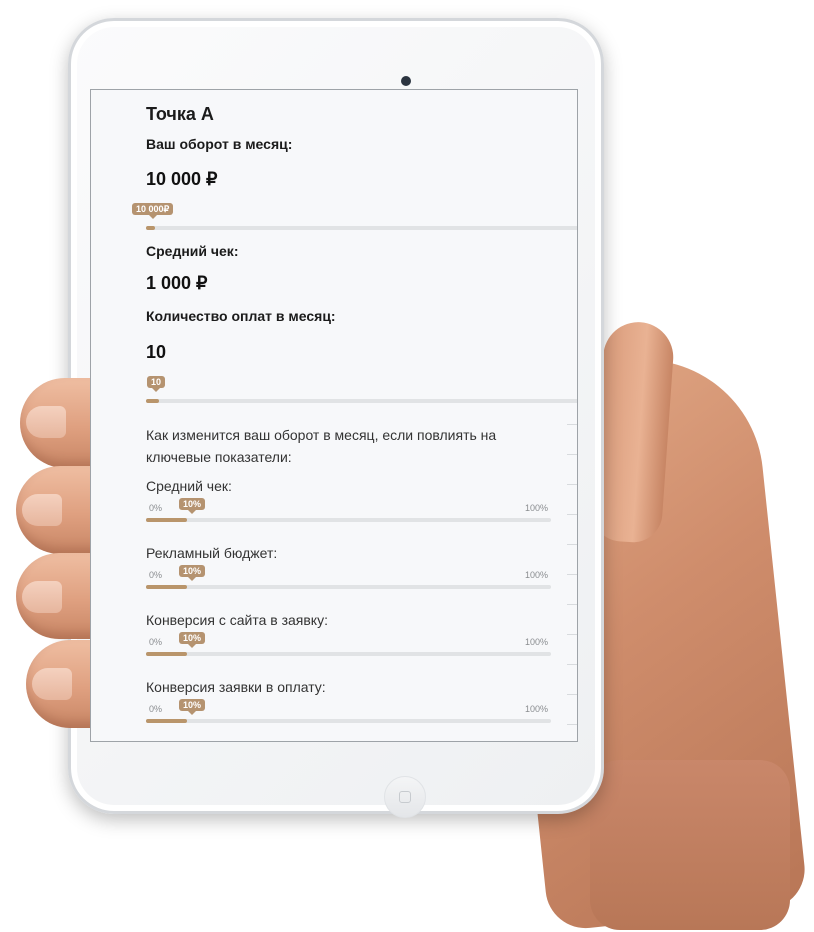  Describe the element at coordinates (690, 845) in the screenshot. I see `hand-wrist` at that location.